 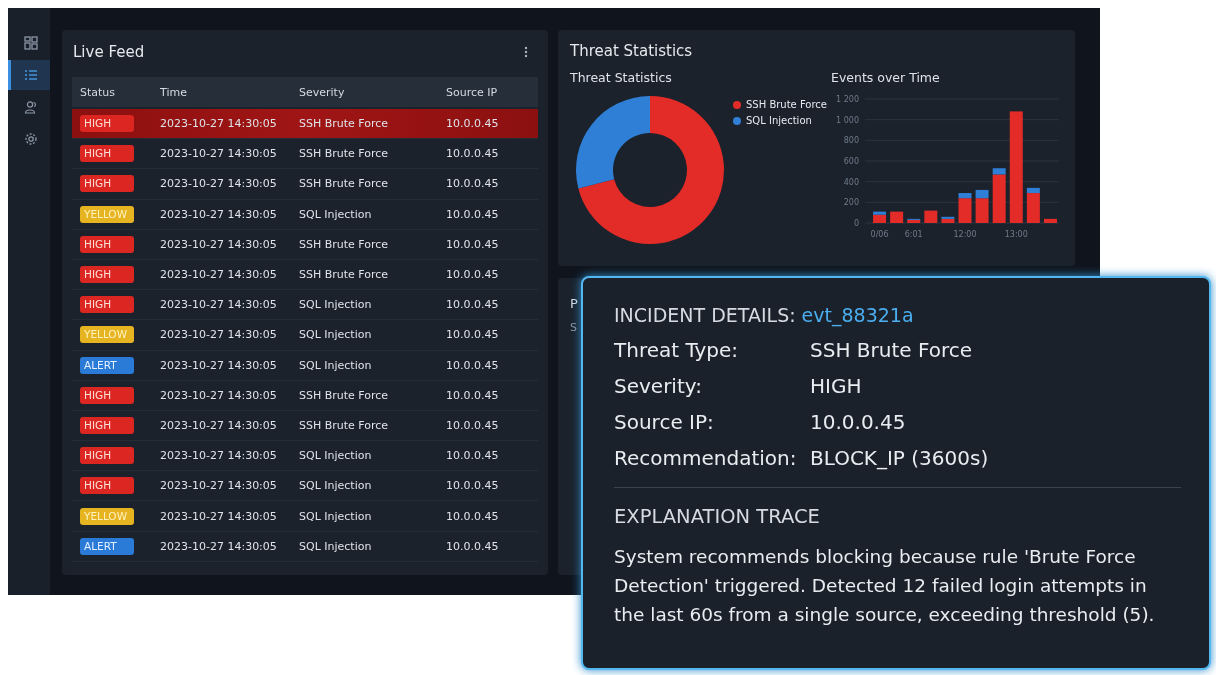 I want to click on y-tick-label: 400, so click(x=851, y=182).